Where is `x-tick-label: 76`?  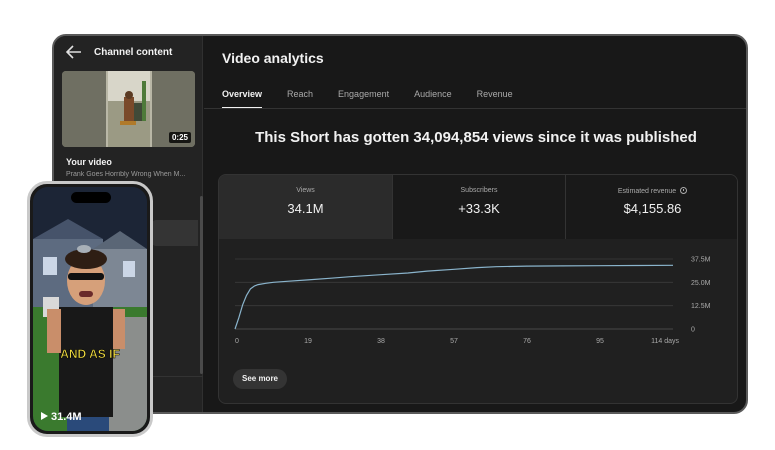 x-tick-label: 76 is located at coordinates (527, 341).